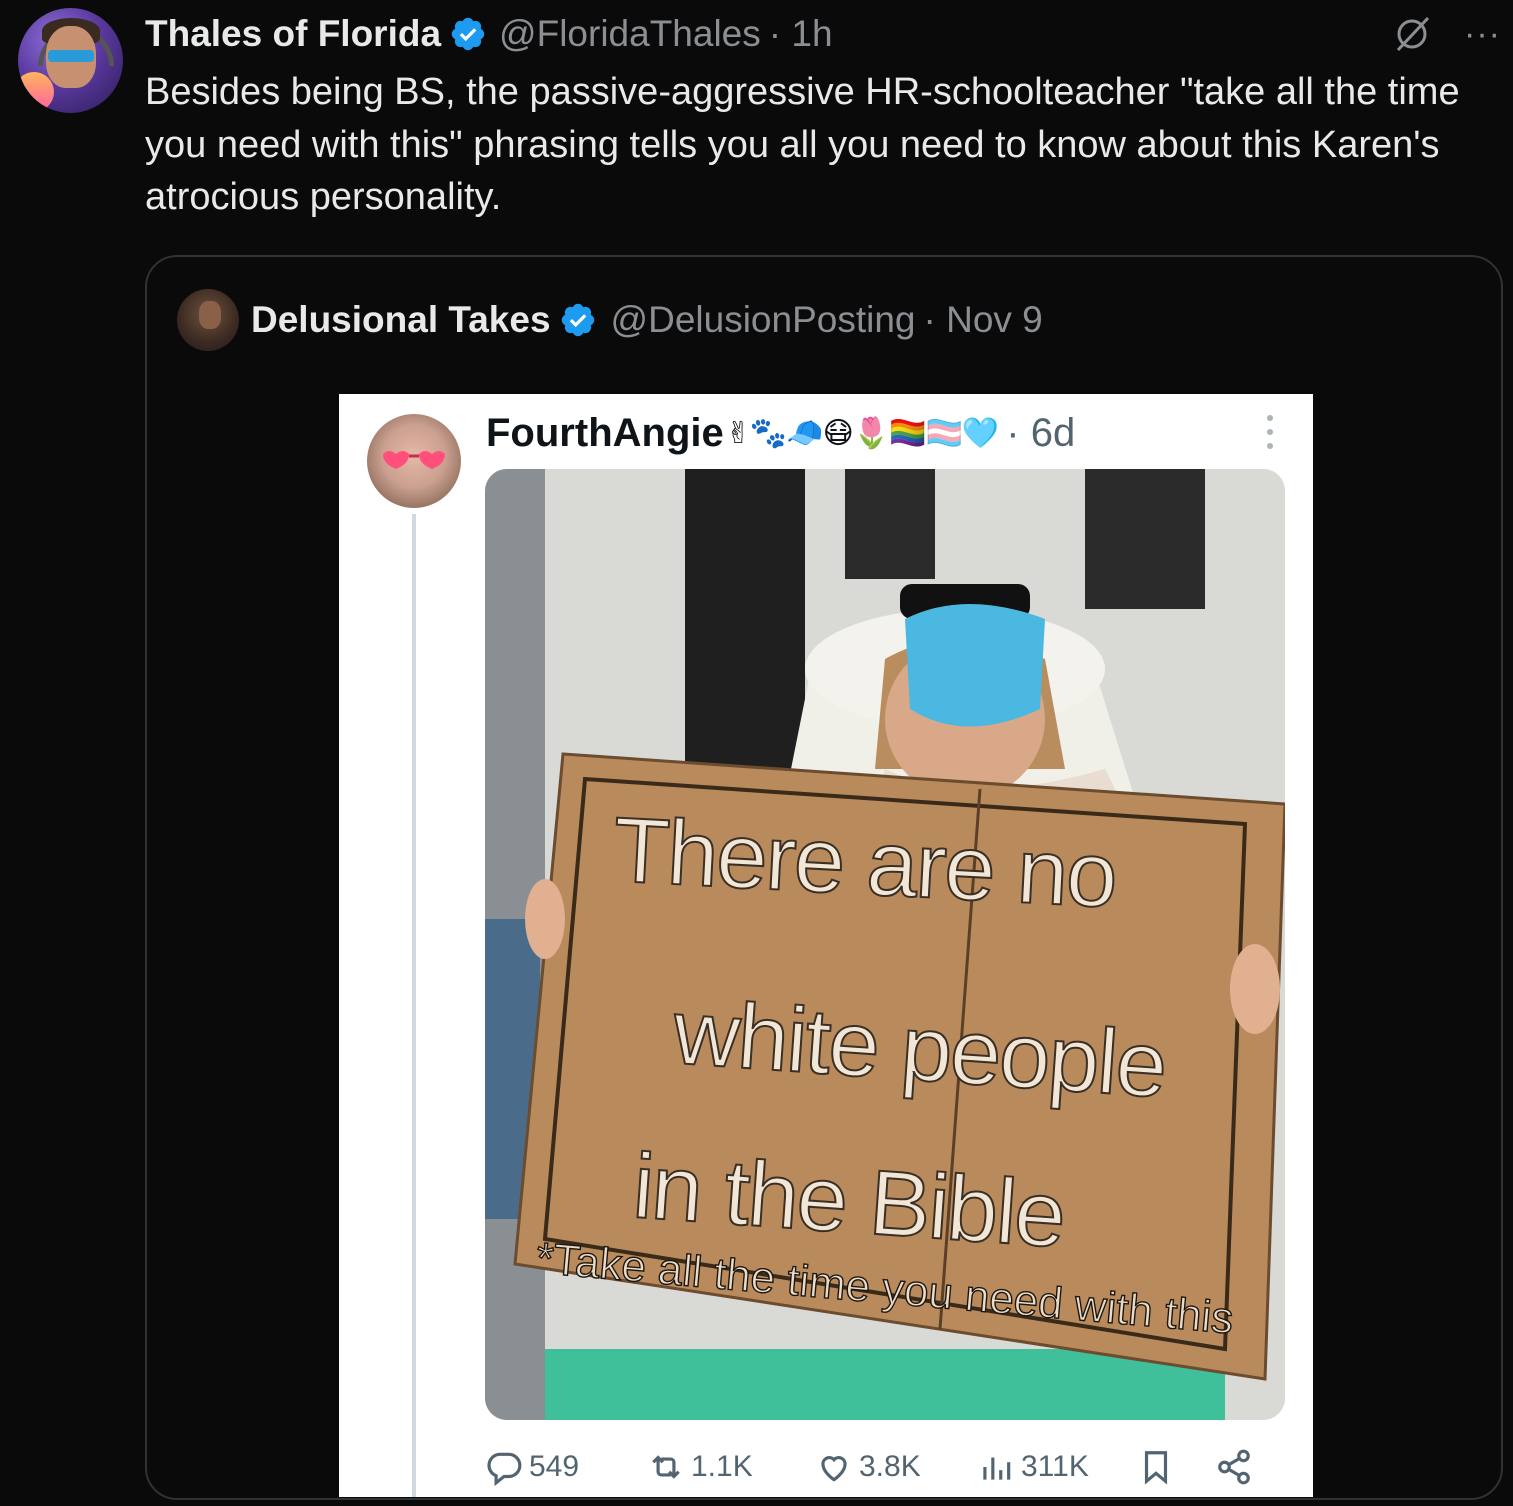 This screenshot has height=1506, width=1513. I want to click on reply-action: 549, so click(532, 1467).